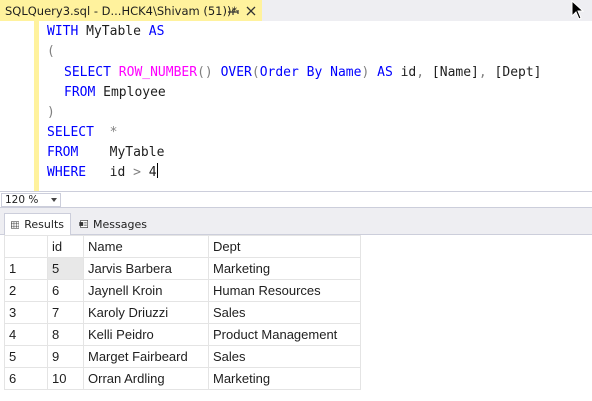  I want to click on row-number: 5, so click(26, 356).